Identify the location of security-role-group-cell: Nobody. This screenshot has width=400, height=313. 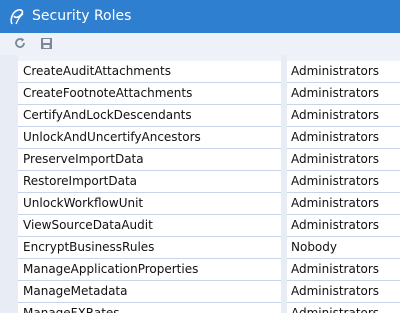
(342, 248).